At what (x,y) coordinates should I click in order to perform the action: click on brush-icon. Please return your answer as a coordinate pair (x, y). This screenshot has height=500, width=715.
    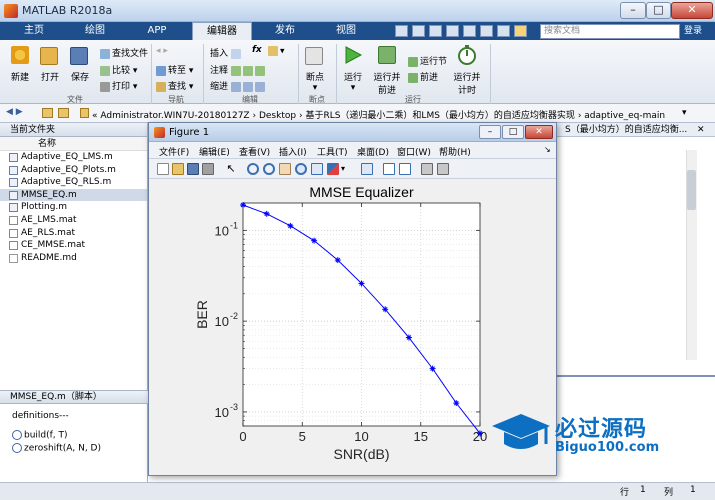
    Looking at the image, I should click on (333, 169).